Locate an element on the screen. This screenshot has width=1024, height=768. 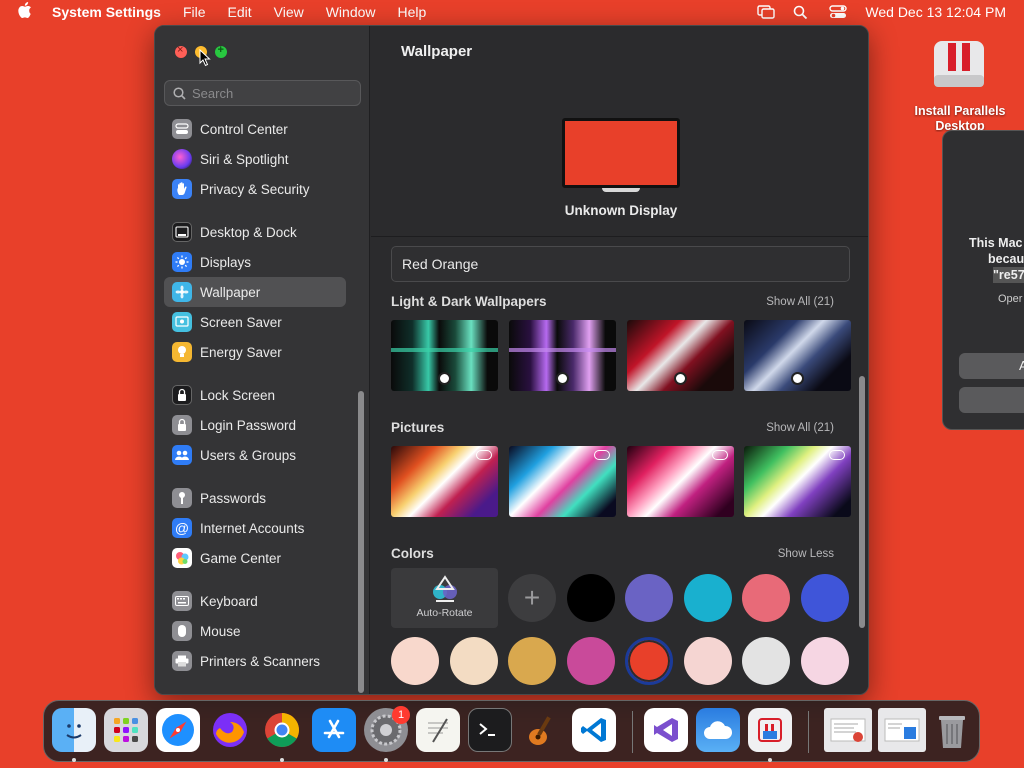
textedit-icon is located at coordinates (438, 730).